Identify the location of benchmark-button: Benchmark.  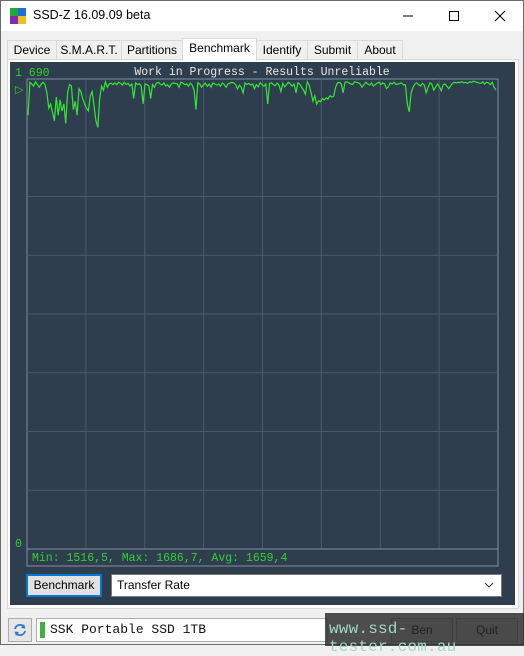
(64, 585).